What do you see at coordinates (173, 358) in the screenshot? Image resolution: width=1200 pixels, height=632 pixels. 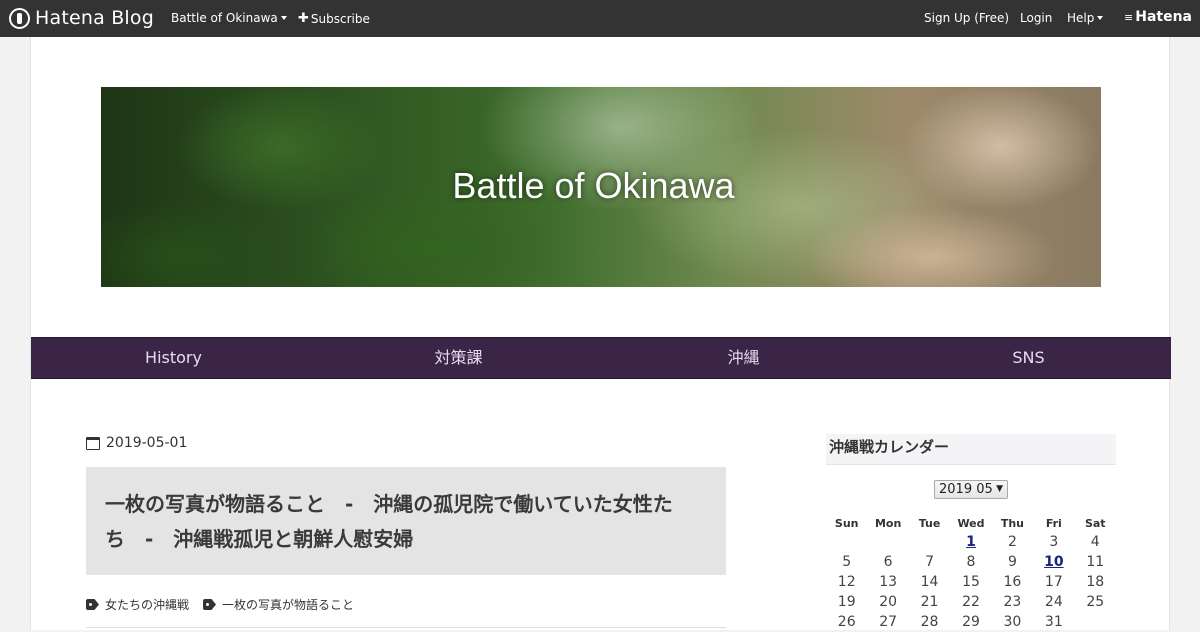 I see `nav-item-history: History` at bounding box center [173, 358].